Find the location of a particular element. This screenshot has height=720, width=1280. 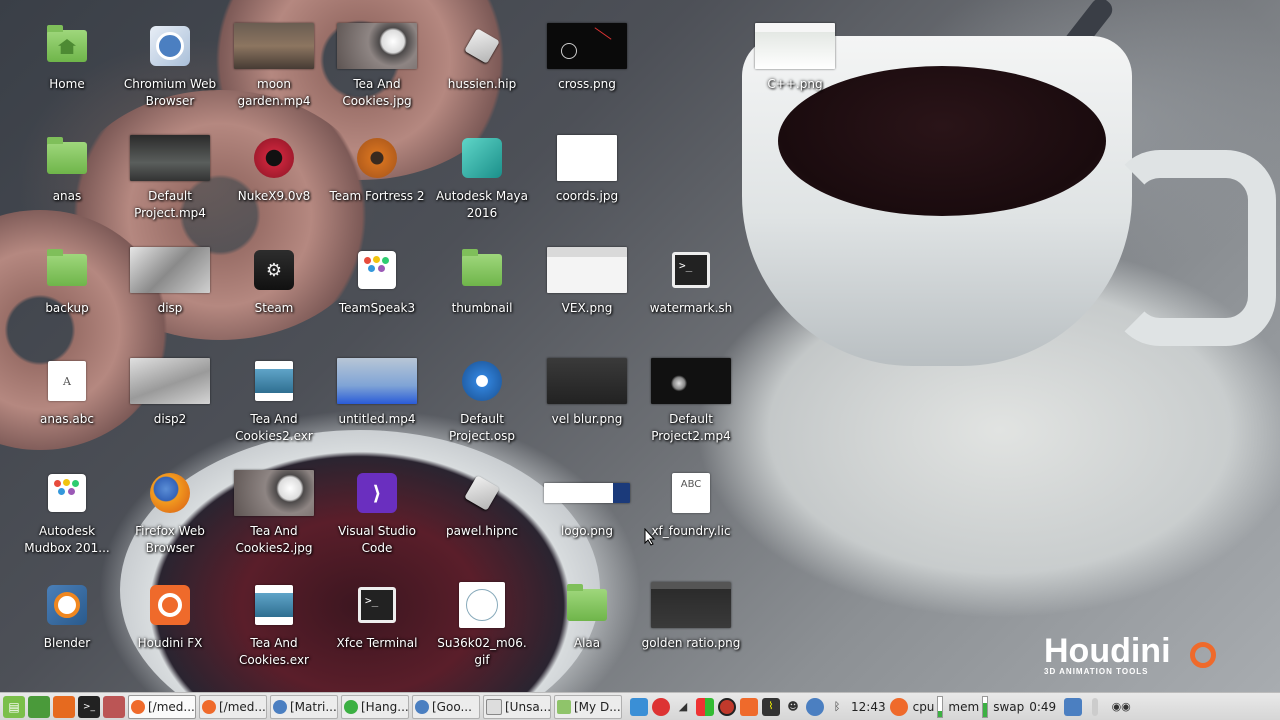

chromium-tray-icon is located at coordinates (815, 706).